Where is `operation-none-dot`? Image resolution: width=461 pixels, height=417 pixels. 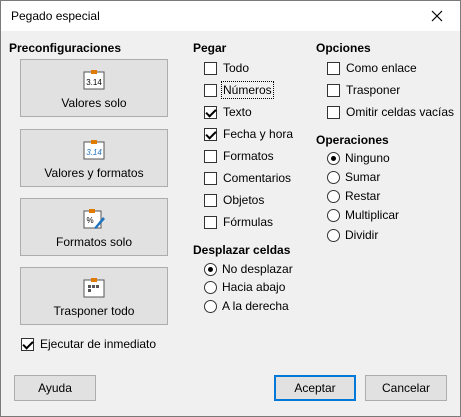
operation-none-dot is located at coordinates (333, 158).